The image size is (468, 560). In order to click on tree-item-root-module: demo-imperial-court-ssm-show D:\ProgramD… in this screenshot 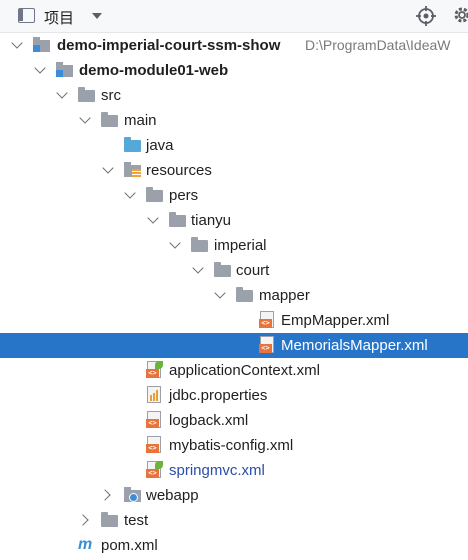, I will do `click(234, 45)`.